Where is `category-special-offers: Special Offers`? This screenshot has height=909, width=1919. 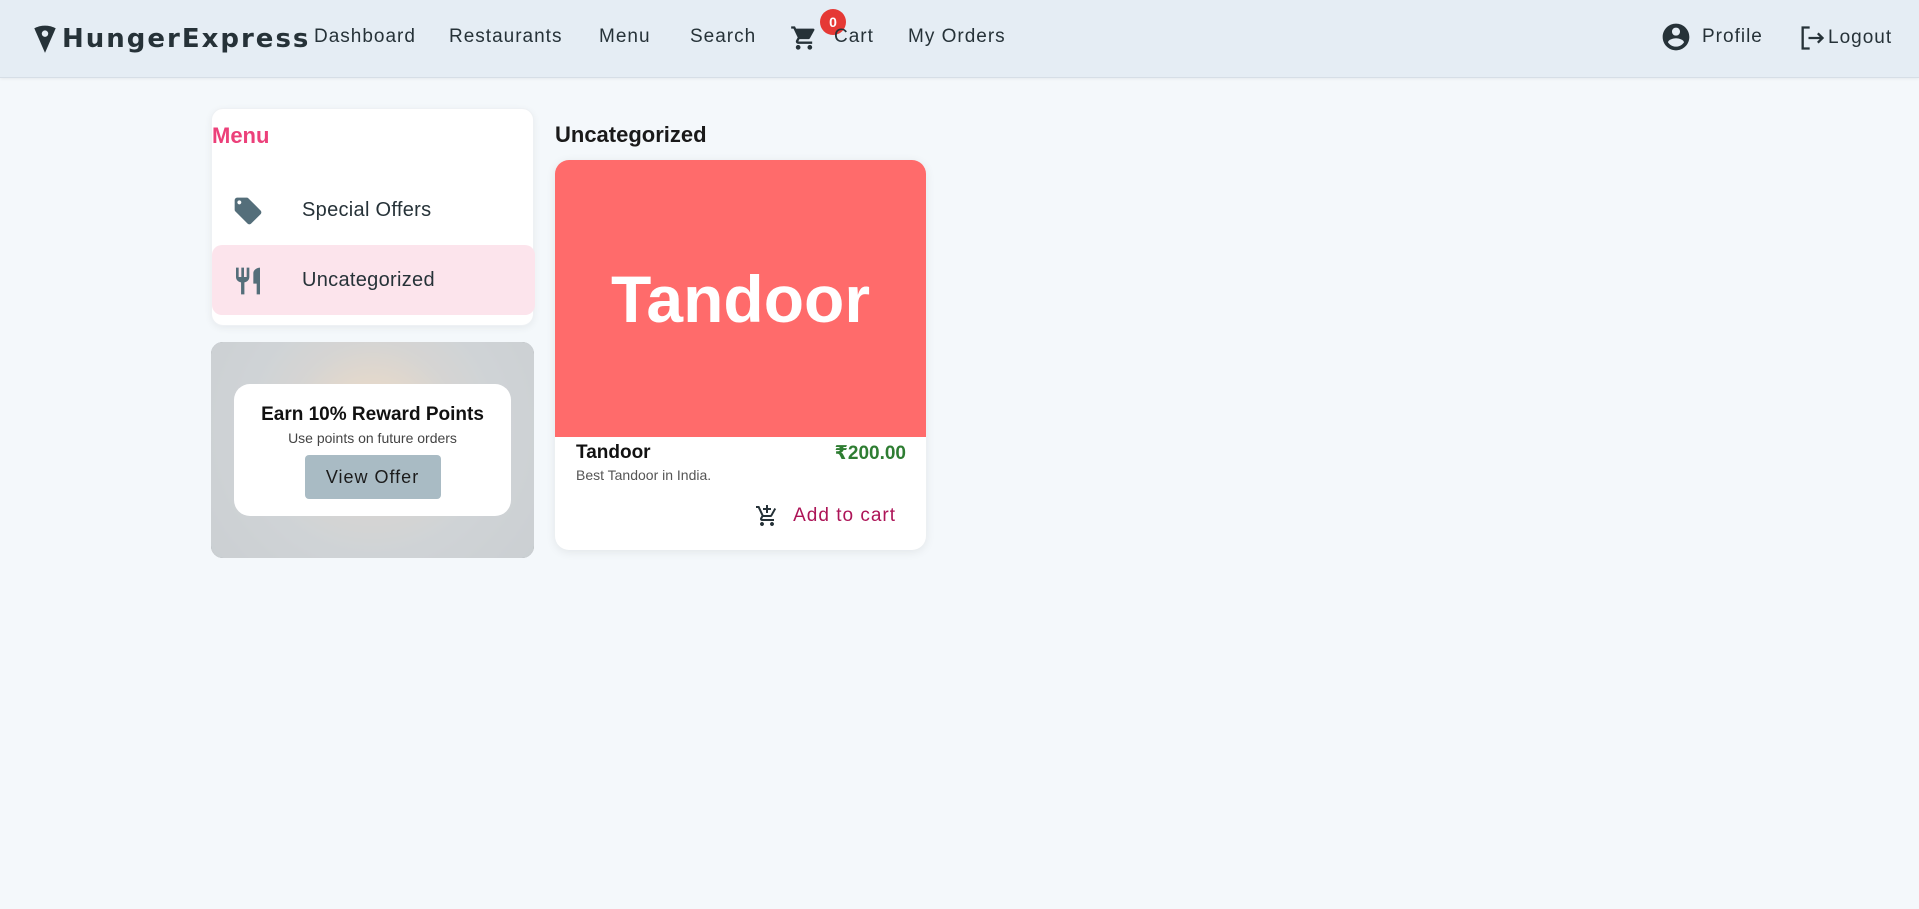
category-special-offers: Special Offers is located at coordinates (373, 210).